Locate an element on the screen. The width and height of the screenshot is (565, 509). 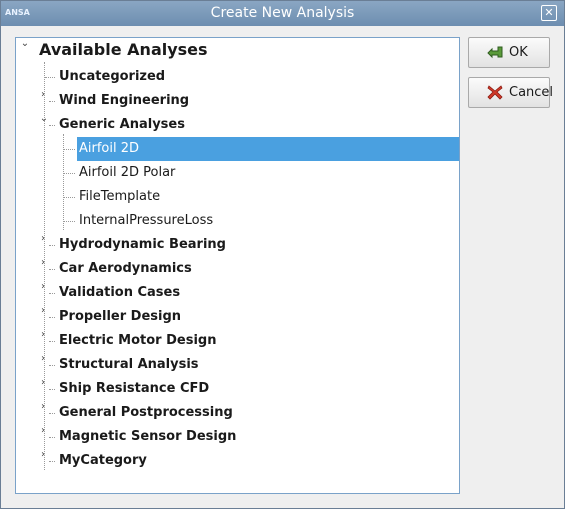
cancel-x-icon is located at coordinates (495, 92).